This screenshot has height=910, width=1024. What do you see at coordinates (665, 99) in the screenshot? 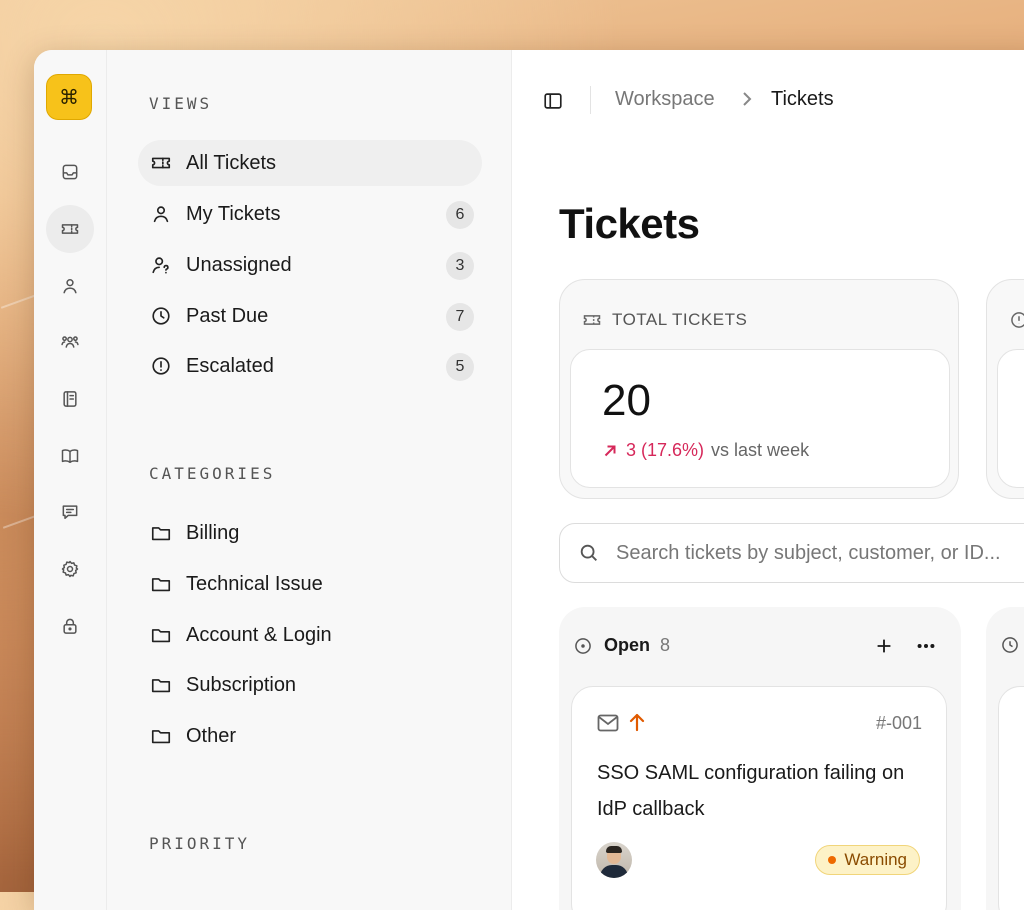
I see `breadcrumb-workspace: Workspace` at bounding box center [665, 99].